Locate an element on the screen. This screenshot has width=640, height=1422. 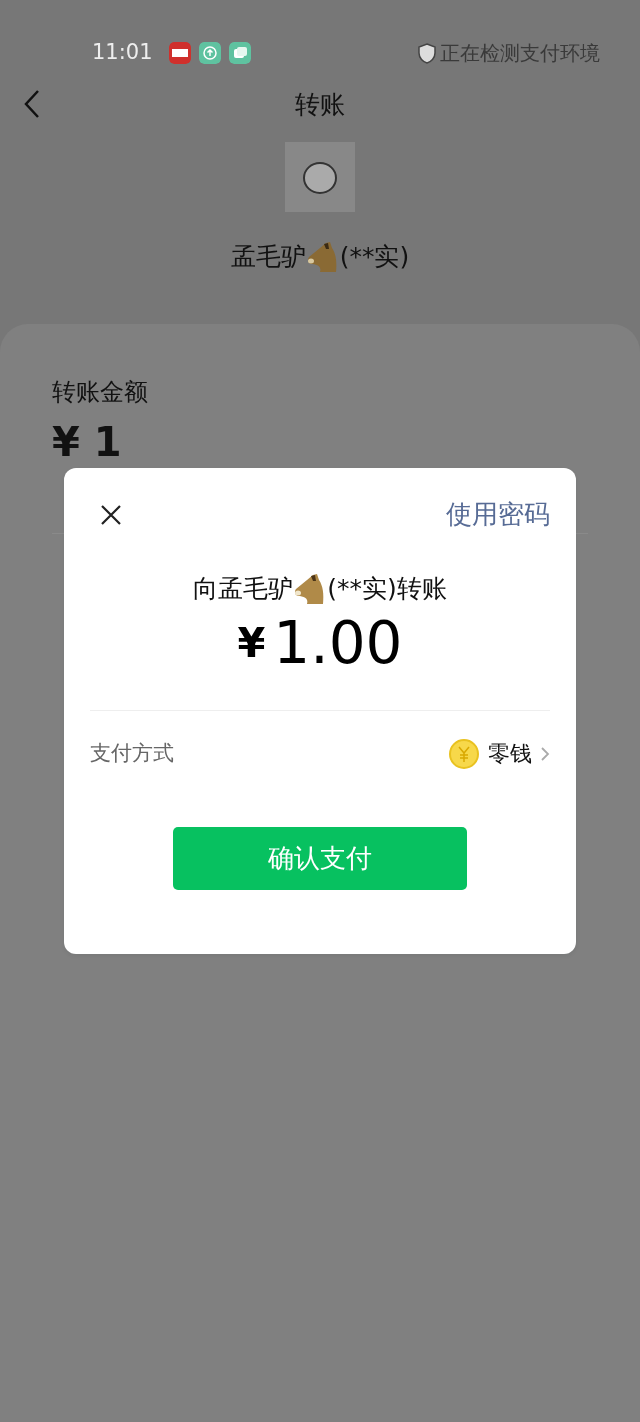
page-title: 转账 is located at coordinates (320, 105).